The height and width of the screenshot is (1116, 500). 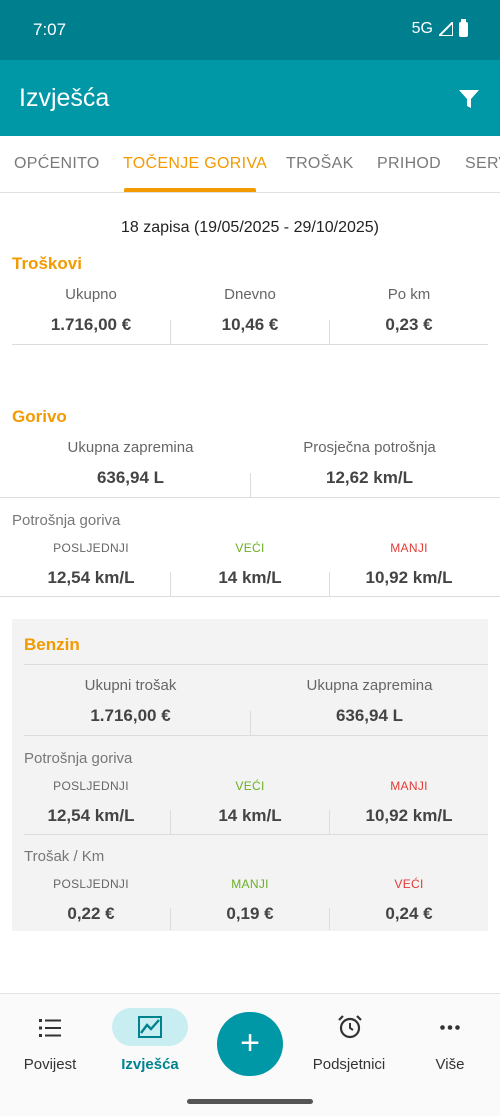 What do you see at coordinates (64, 856) in the screenshot?
I see `benzin-cost-km-title: Trošak / Km` at bounding box center [64, 856].